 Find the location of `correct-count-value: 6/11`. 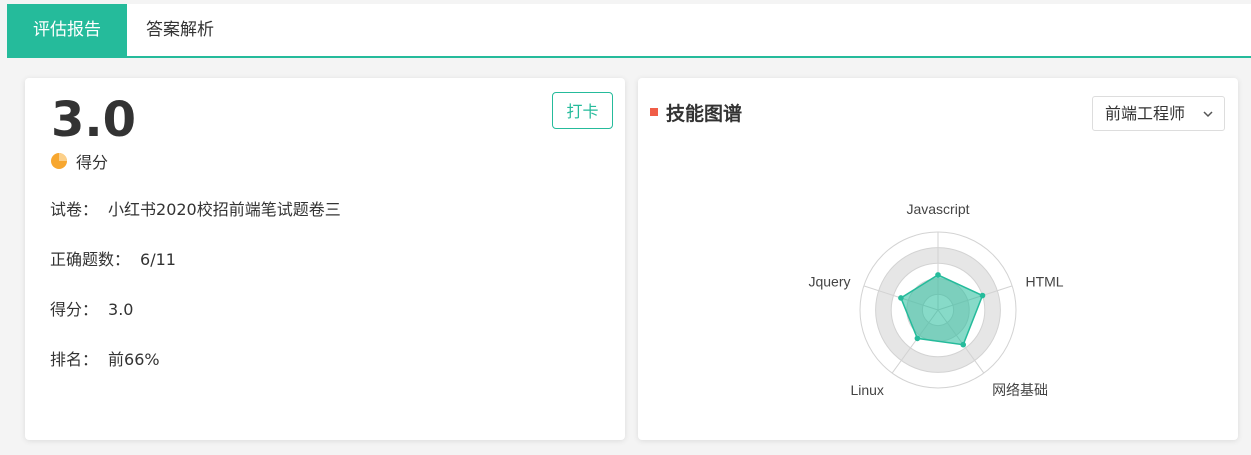

correct-count-value: 6/11 is located at coordinates (158, 259).